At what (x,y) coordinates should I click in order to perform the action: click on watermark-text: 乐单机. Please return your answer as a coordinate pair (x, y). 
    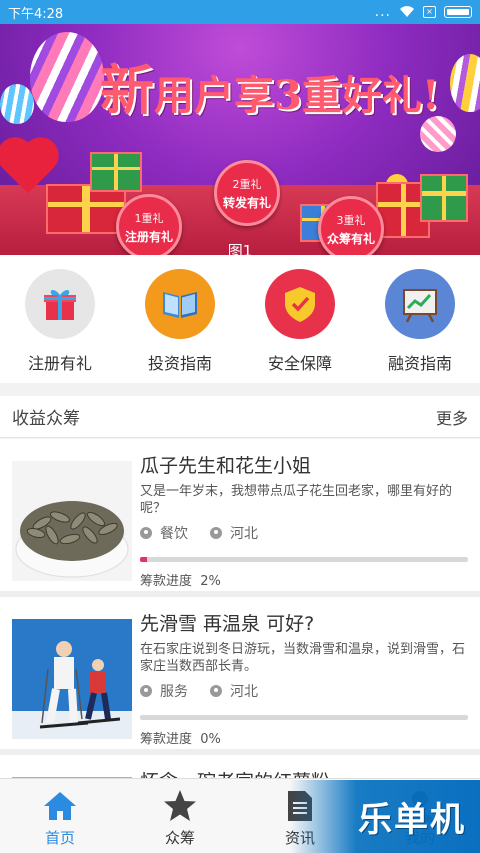
    Looking at the image, I should click on (412, 820).